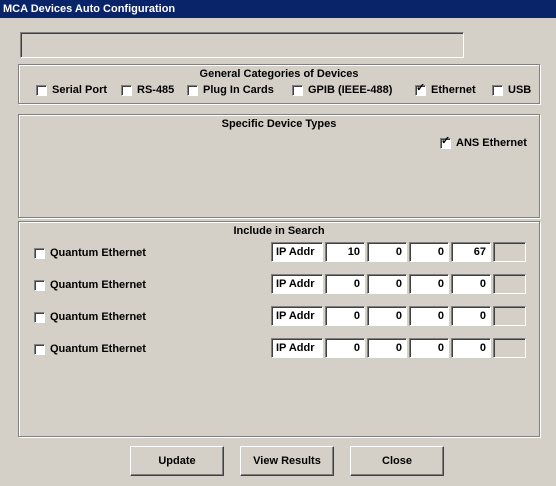 This screenshot has width=556, height=486. Describe the element at coordinates (177, 461) in the screenshot. I see `update-button: Update` at that location.